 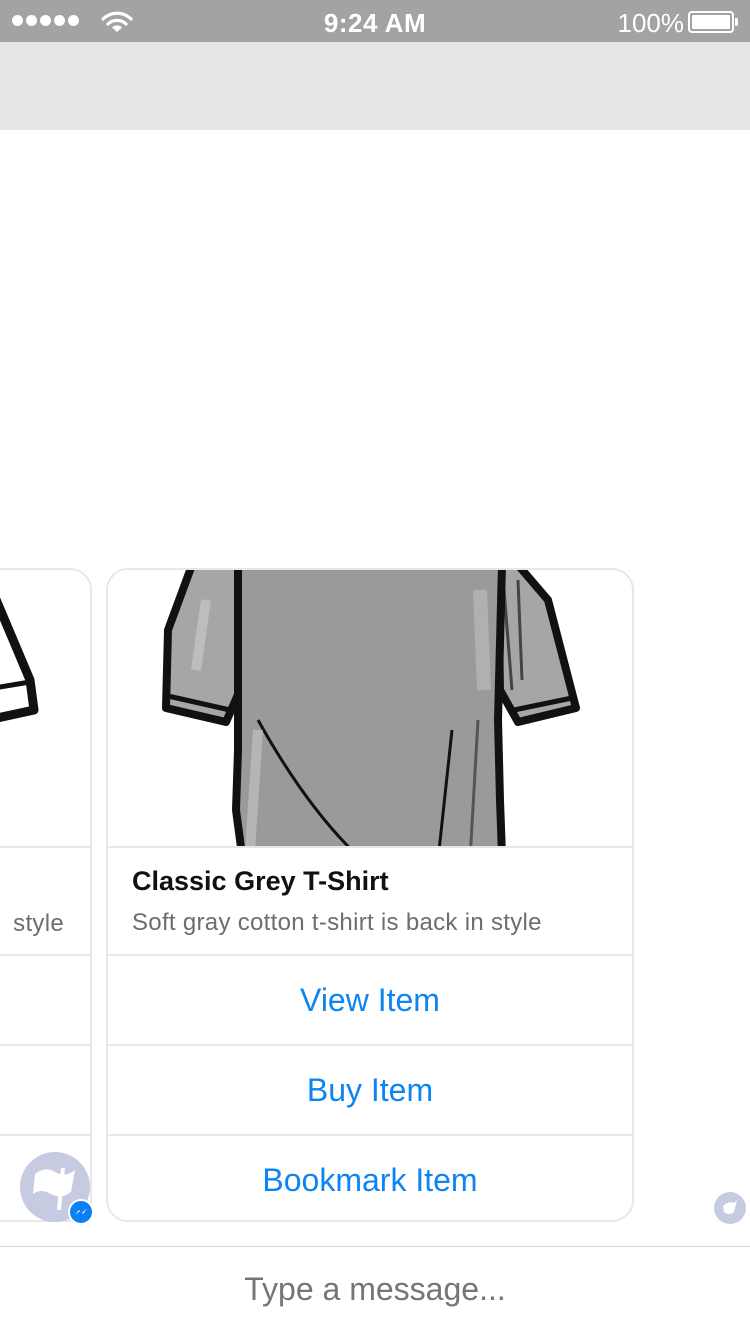 What do you see at coordinates (81, 1212) in the screenshot?
I see `messenger-icon` at bounding box center [81, 1212].